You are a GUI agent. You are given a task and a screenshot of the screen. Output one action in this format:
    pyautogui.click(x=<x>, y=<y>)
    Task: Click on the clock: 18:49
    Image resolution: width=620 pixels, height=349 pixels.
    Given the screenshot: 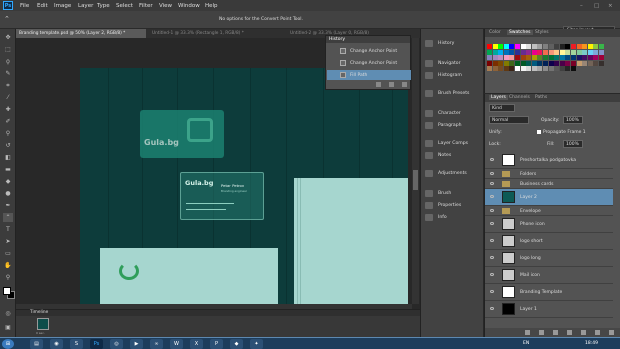 What is the action you would take?
    pyautogui.click(x=591, y=343)
    